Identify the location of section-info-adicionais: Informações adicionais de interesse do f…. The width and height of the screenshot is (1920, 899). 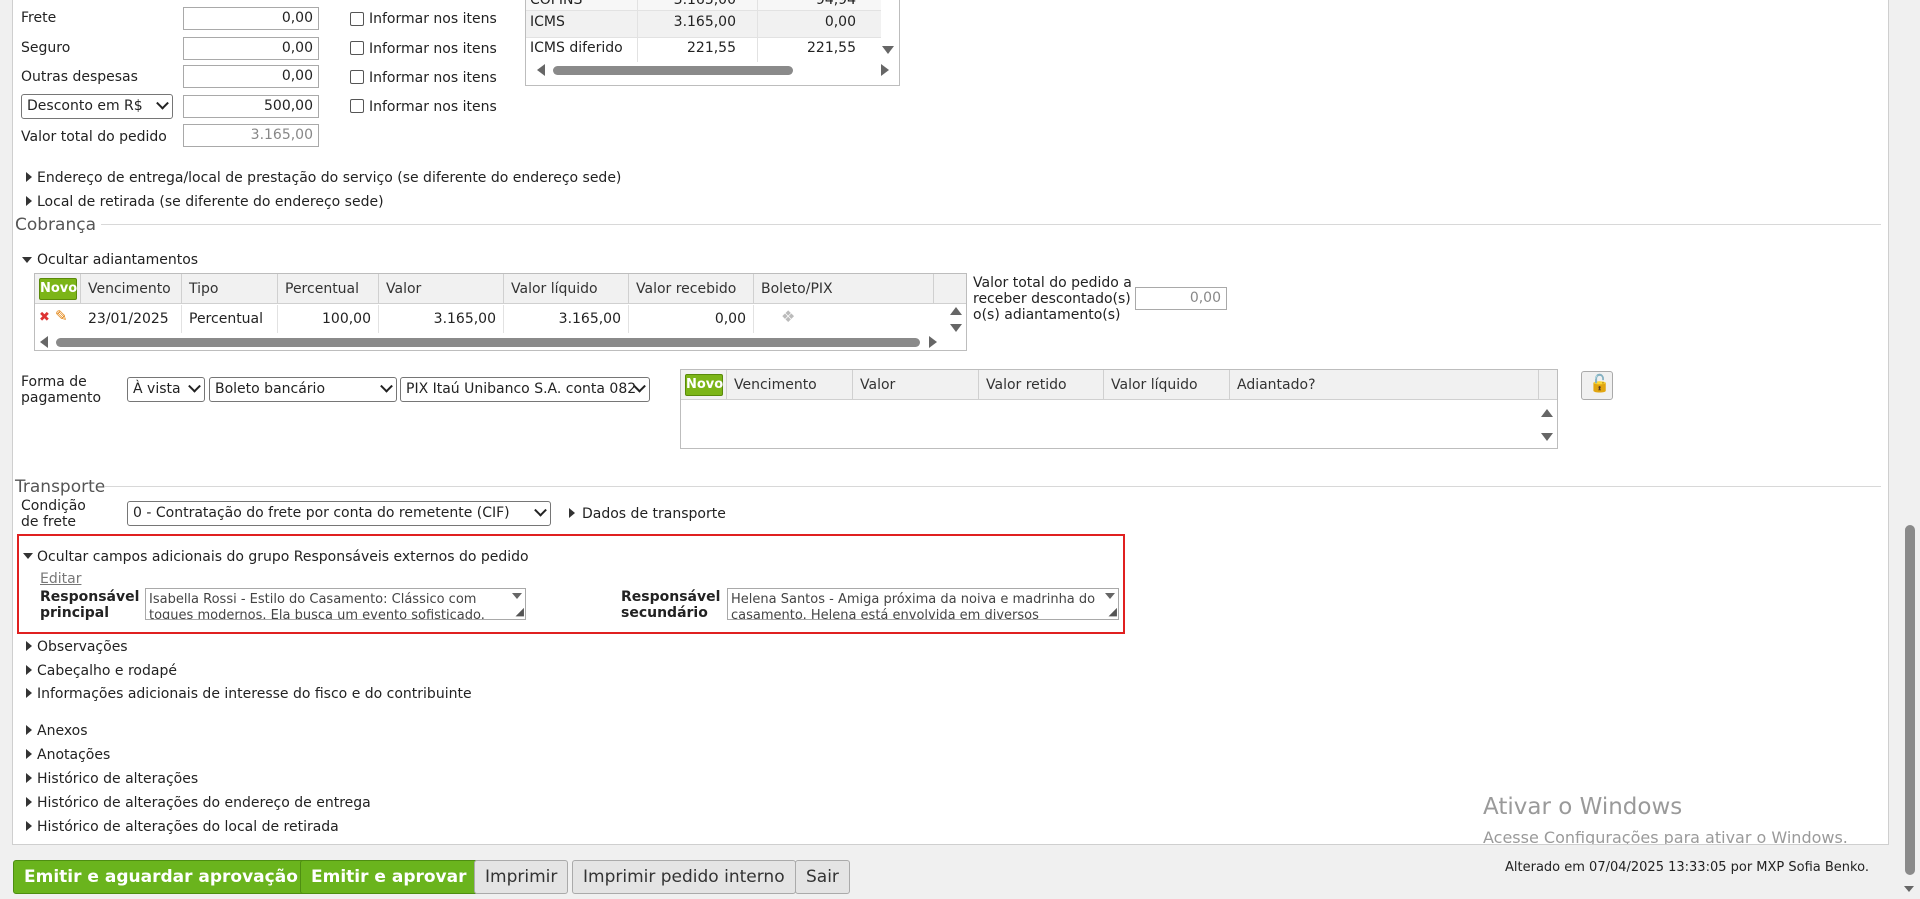
(254, 694).